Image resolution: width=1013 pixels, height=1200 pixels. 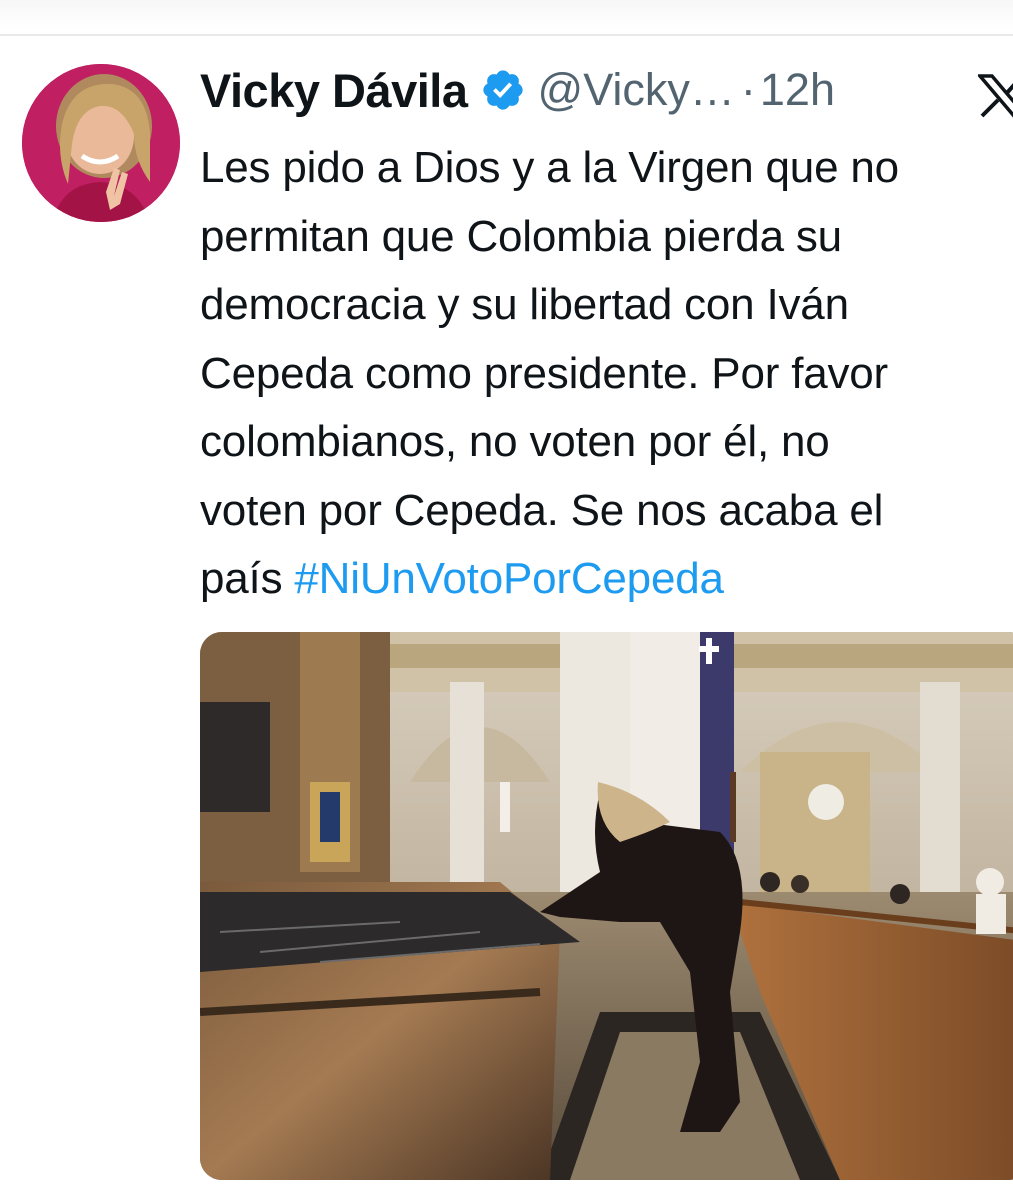 I want to click on top-bar, so click(x=506, y=18).